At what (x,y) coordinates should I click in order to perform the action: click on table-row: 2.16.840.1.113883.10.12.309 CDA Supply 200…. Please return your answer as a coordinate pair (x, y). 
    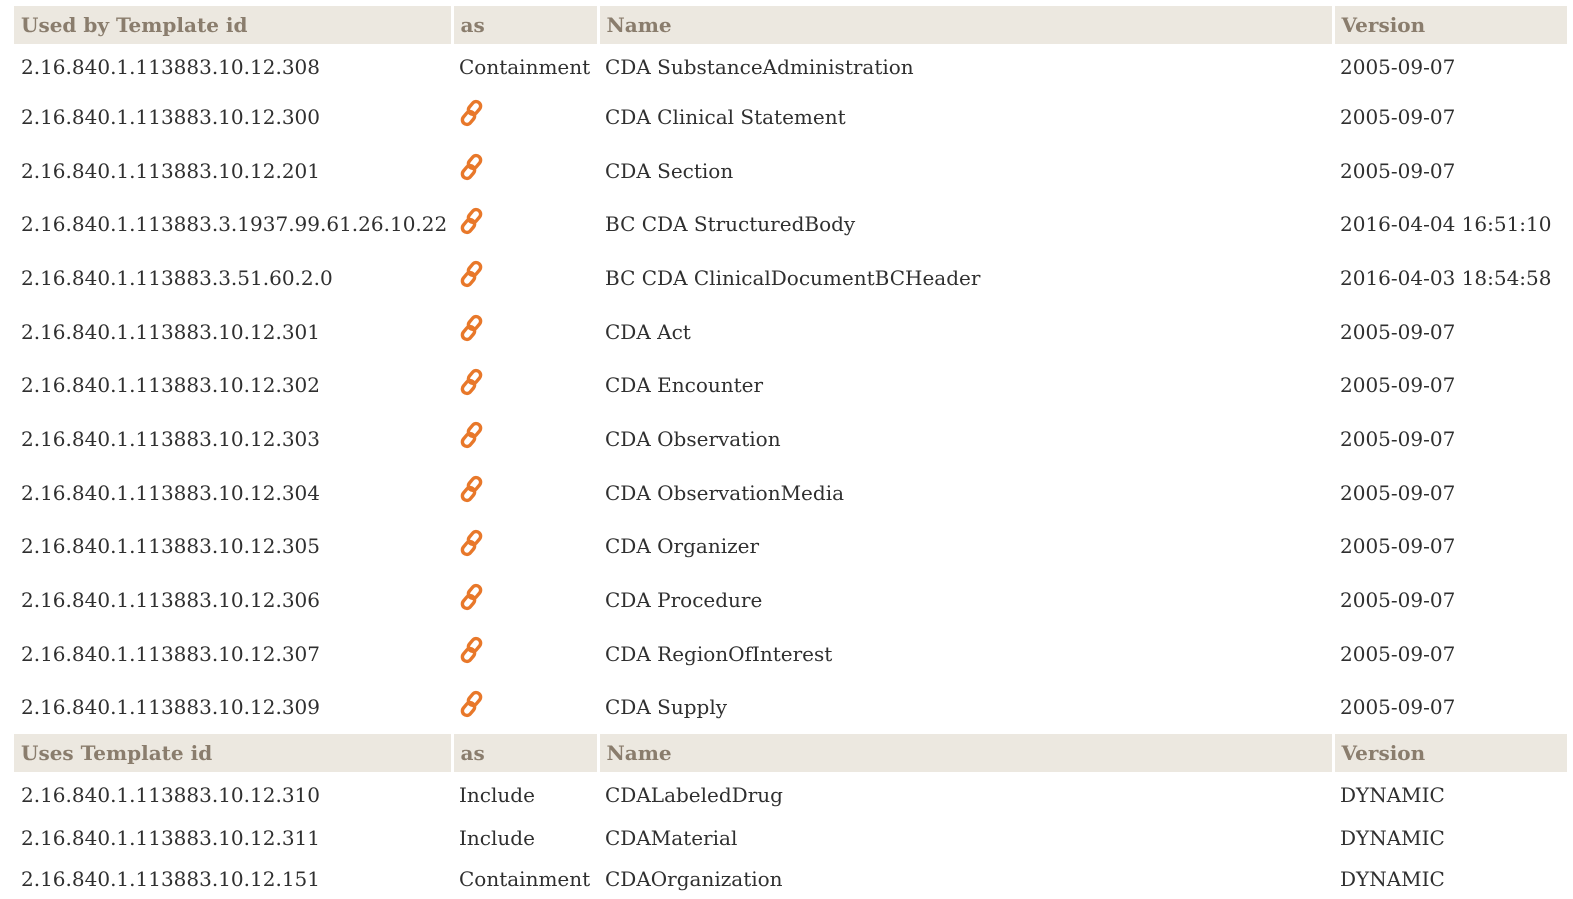
    Looking at the image, I should click on (790, 708).